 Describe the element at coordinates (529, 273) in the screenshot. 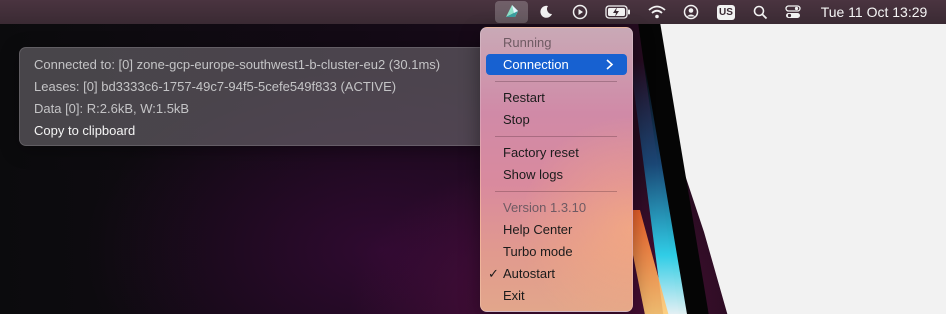

I see `autostart-item: Autostart` at that location.